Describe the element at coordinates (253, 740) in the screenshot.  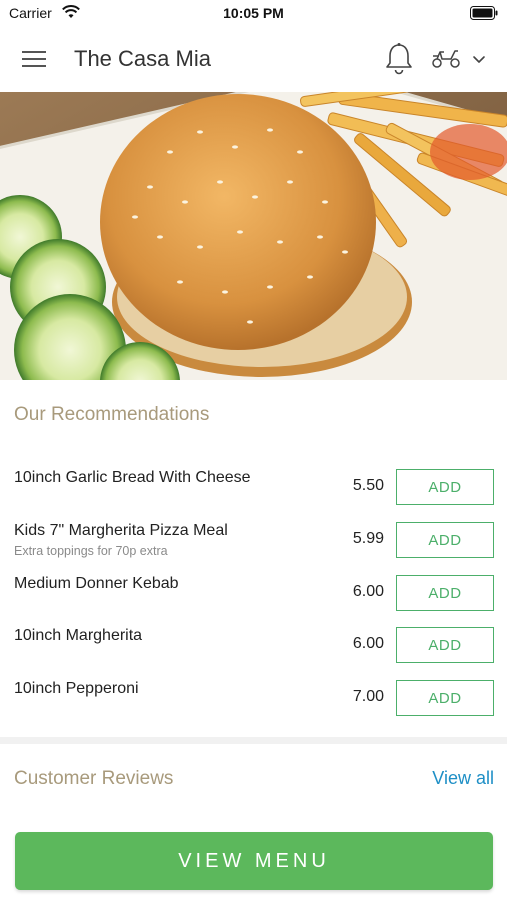
I see `section-divider` at that location.